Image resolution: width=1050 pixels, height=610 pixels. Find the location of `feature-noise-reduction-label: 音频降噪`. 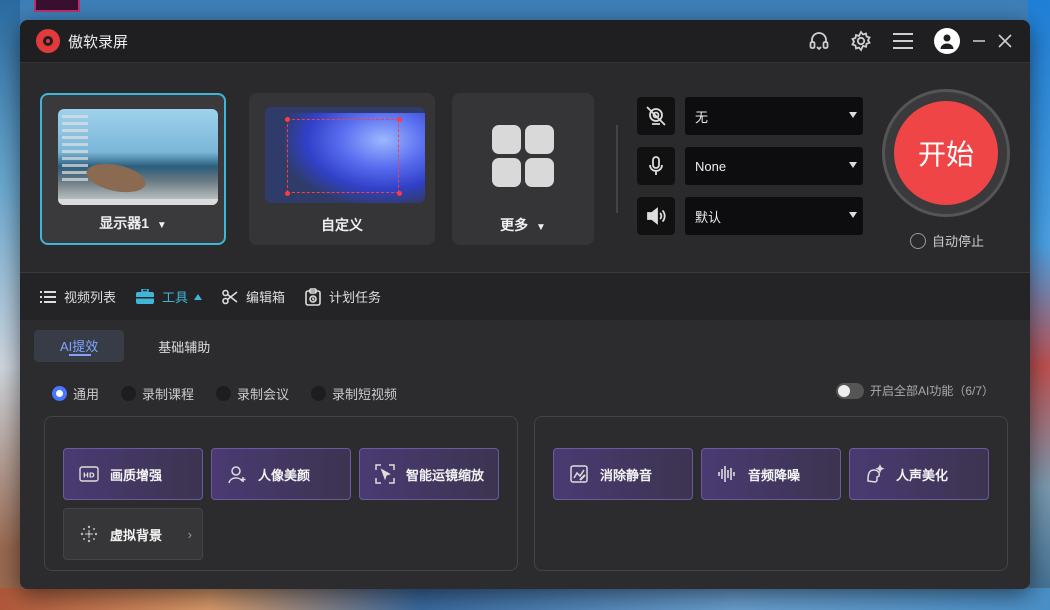

feature-noise-reduction-label: 音频降噪 is located at coordinates (774, 475).